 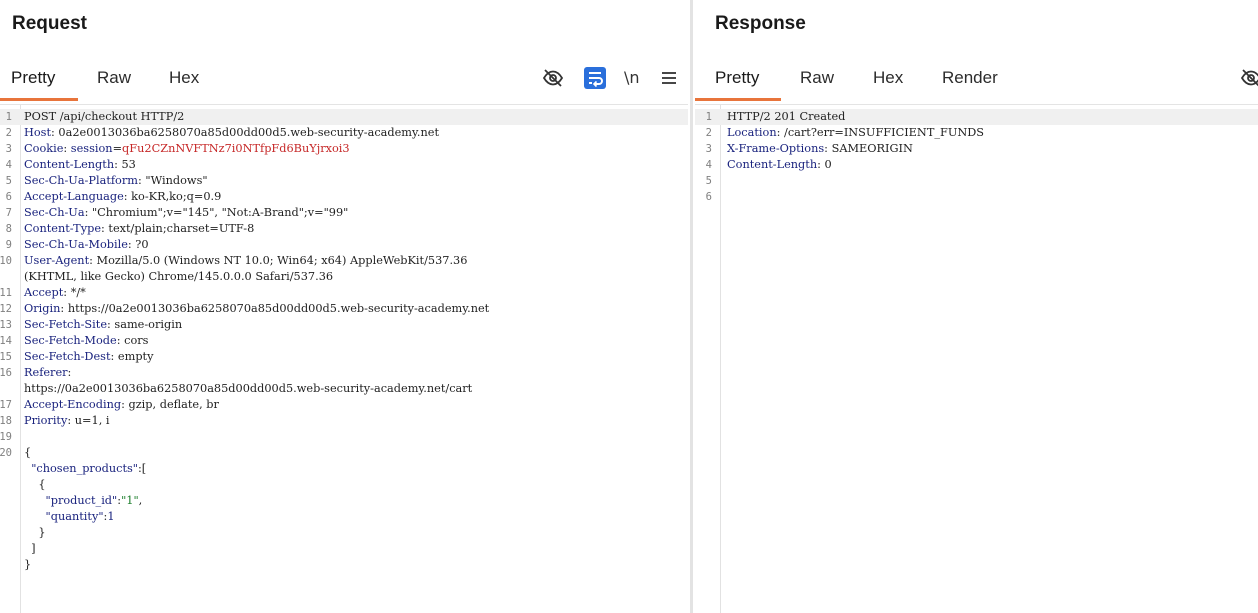 I want to click on header-value: SAMEORIGIN, so click(x=872, y=148).